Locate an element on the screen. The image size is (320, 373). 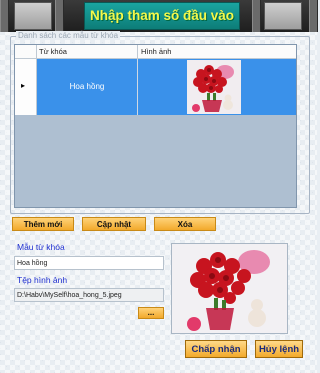
header-panel-left is located at coordinates (33, 16).